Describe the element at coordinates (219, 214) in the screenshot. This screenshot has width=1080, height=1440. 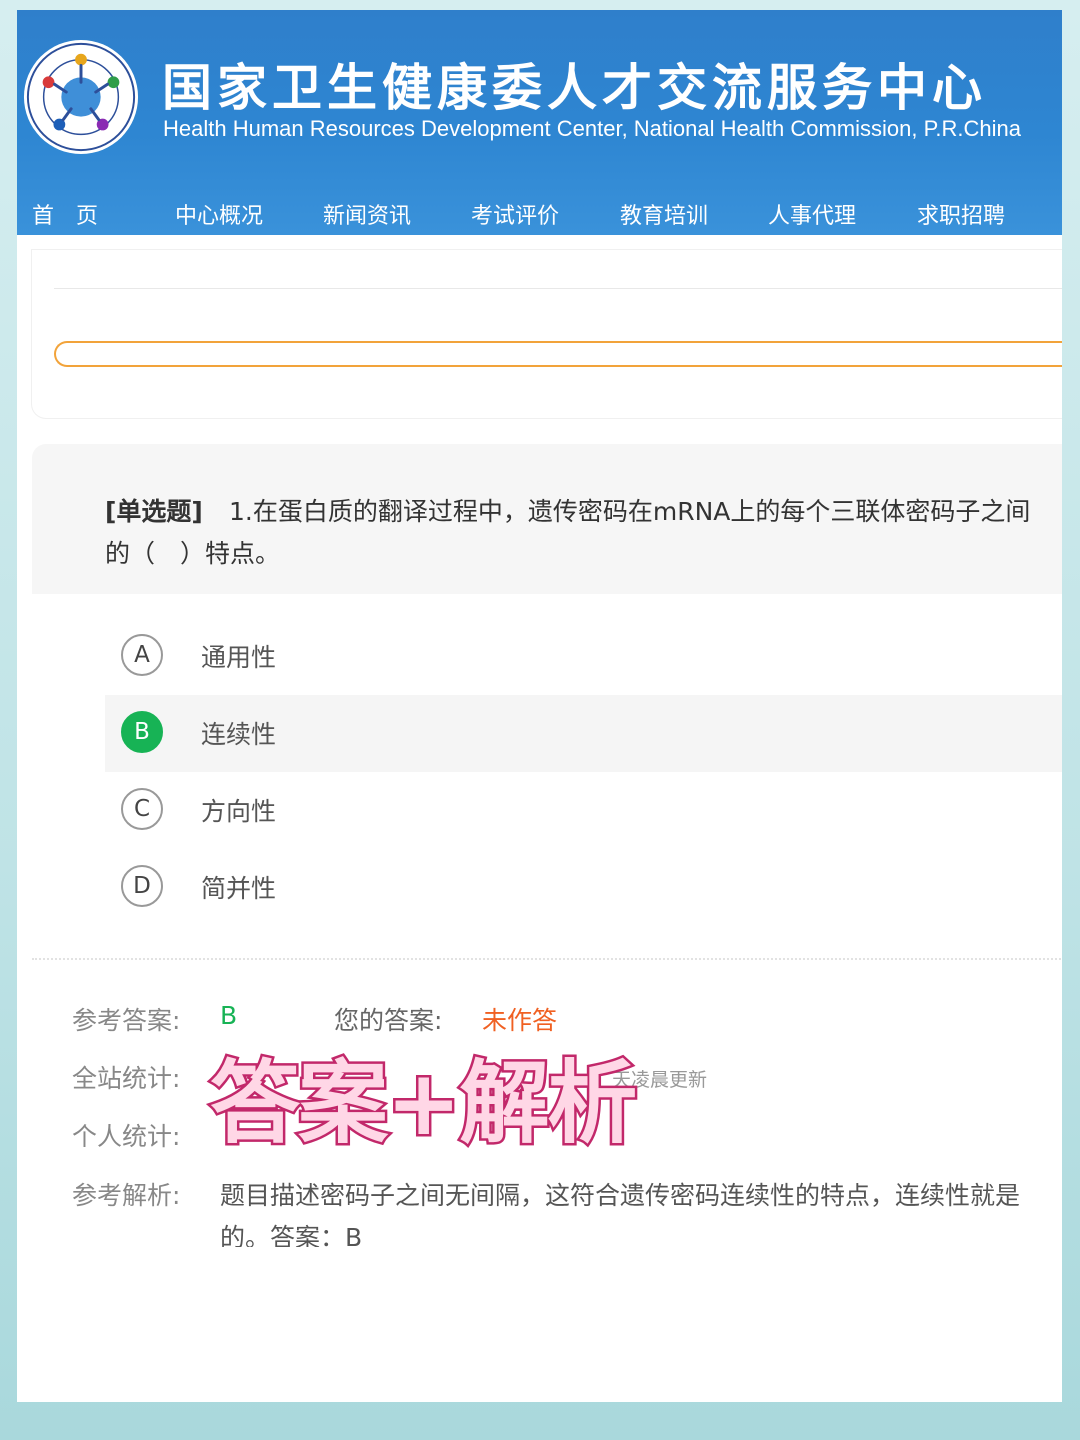
I see `nav-item-about: 中心概况` at that location.